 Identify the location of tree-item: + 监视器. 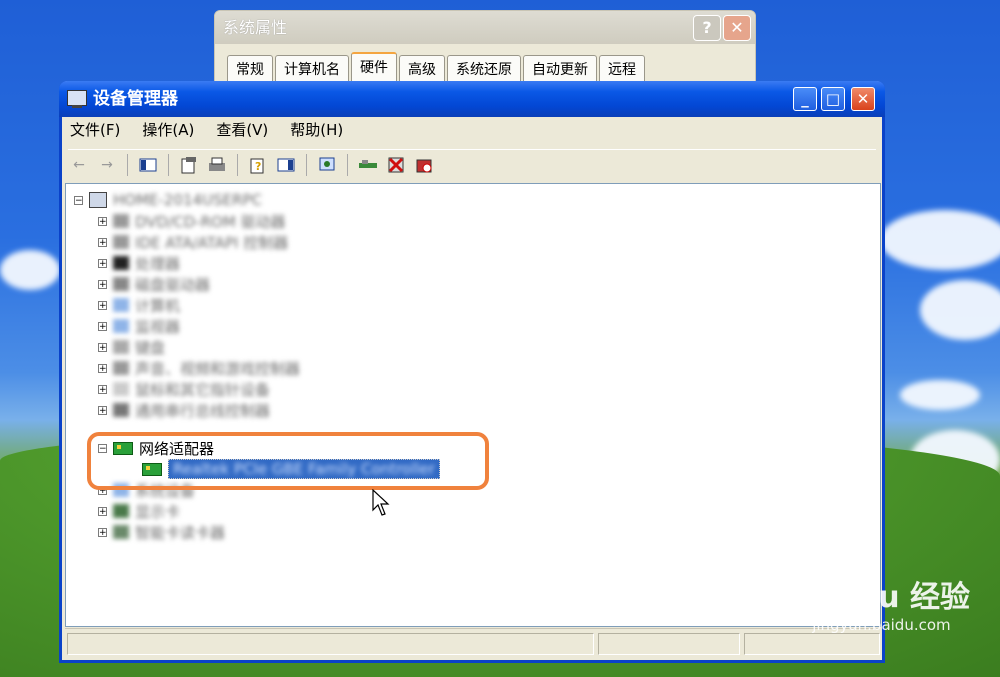
(139, 326).